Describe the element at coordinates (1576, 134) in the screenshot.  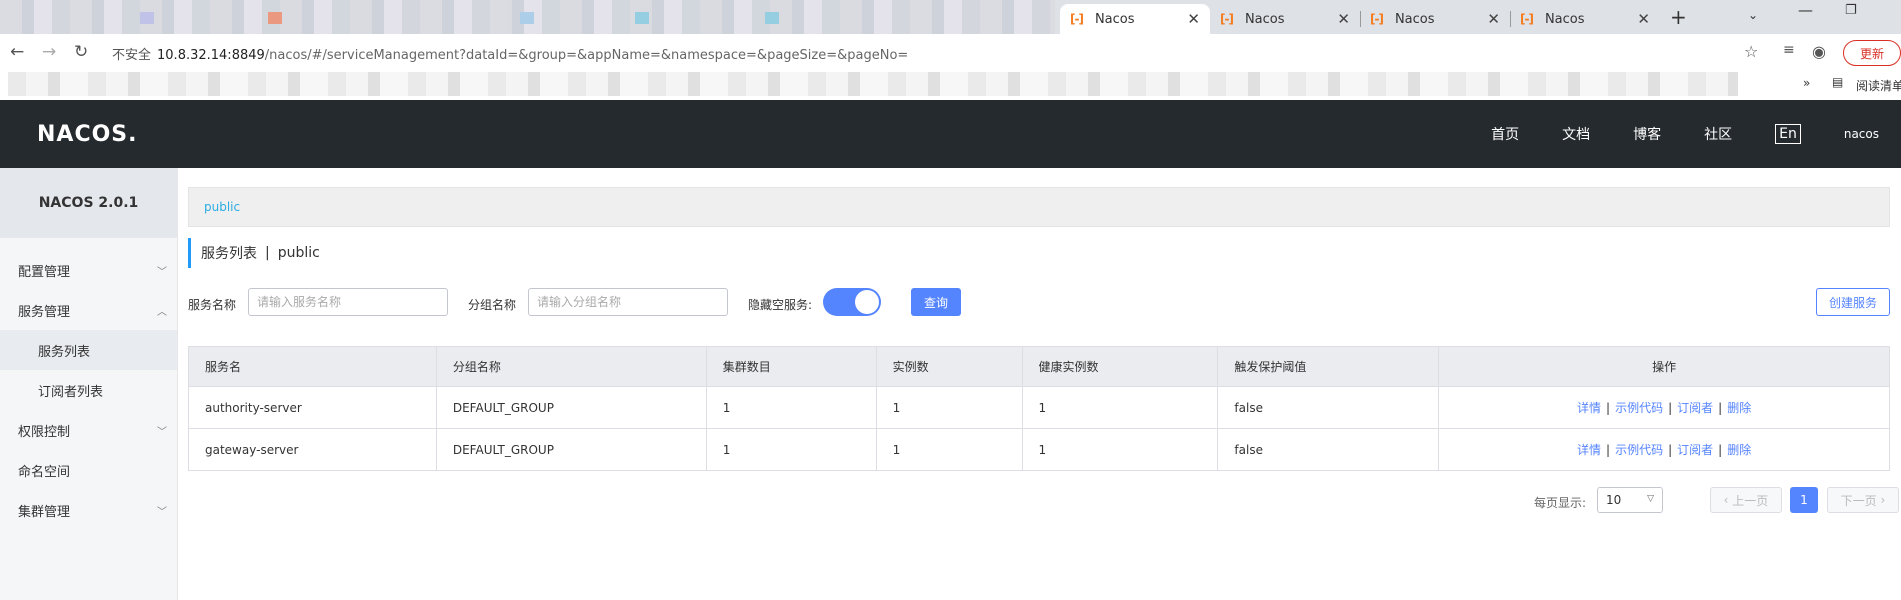
I see `nav-docs: 文档` at that location.